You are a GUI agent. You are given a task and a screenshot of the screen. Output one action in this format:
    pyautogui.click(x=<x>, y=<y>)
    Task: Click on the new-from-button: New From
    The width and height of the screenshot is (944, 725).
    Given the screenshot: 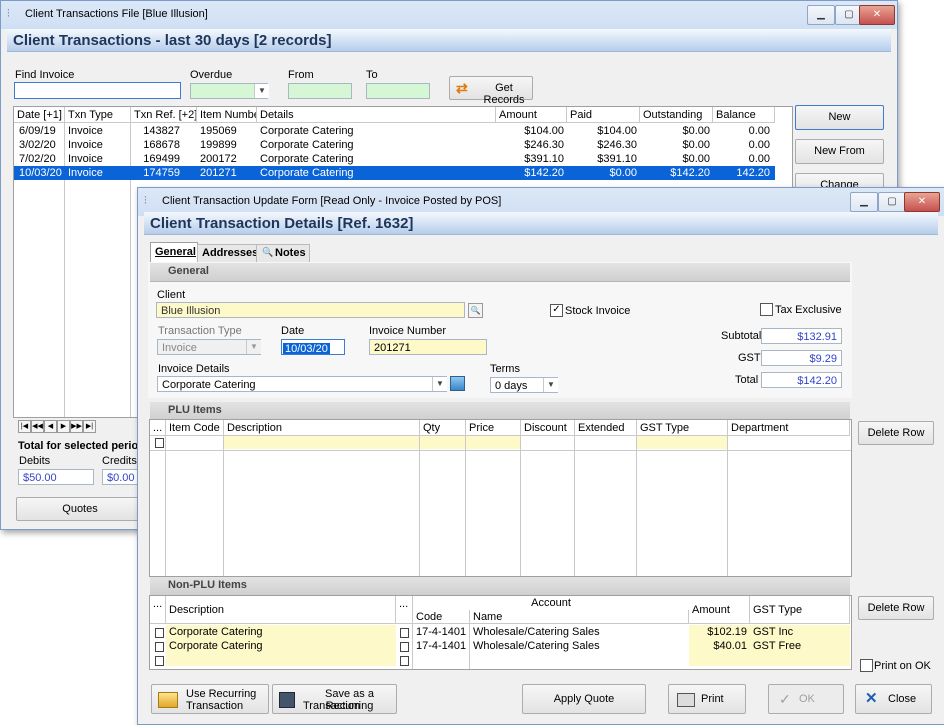 What is the action you would take?
    pyautogui.click(x=839, y=151)
    